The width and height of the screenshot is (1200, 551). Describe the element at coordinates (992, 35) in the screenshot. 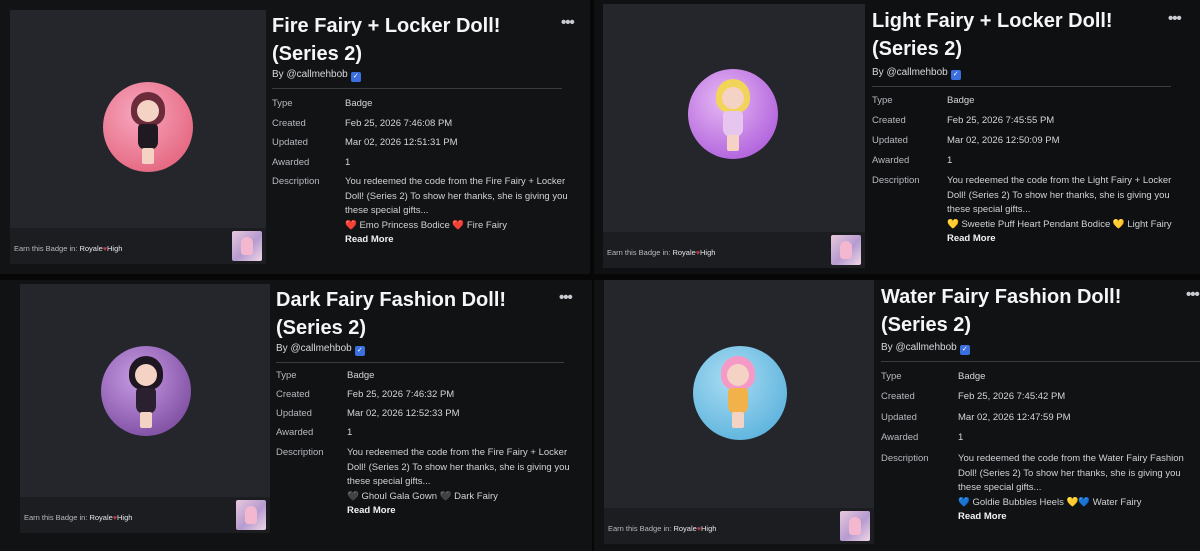

I see `badge-title: Light Fairy + Locker Doll! (Series 2)` at that location.